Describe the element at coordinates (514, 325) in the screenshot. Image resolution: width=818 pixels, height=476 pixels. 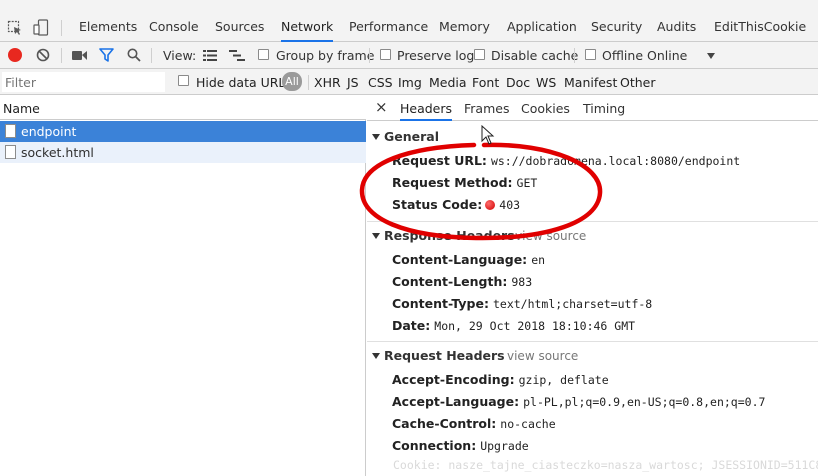
I see `response-header-row: Date: Mon, 29 Oct 2018 18:10:46 GMT` at that location.